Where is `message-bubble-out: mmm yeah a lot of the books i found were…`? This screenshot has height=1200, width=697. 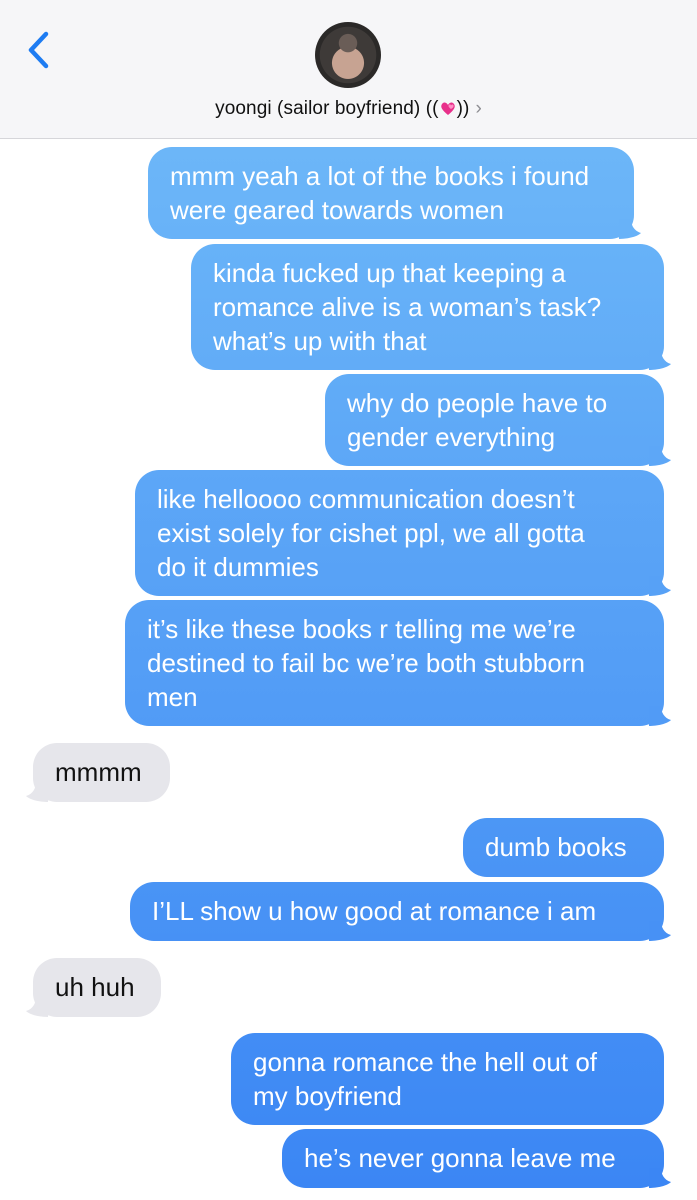 message-bubble-out: mmm yeah a lot of the books i found were… is located at coordinates (391, 193).